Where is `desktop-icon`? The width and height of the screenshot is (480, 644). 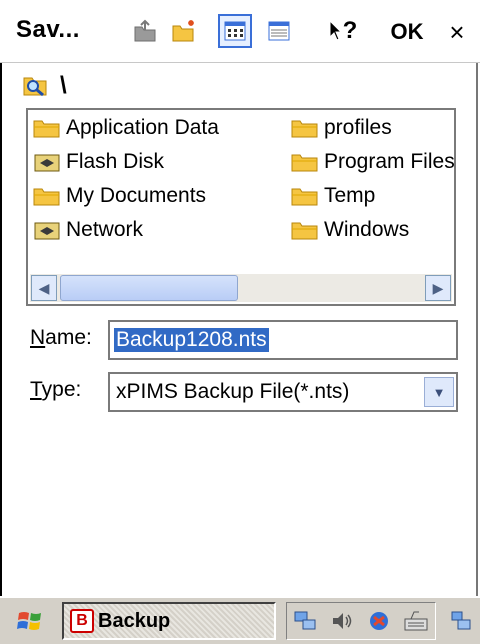
desktop-icon is located at coordinates (461, 620).